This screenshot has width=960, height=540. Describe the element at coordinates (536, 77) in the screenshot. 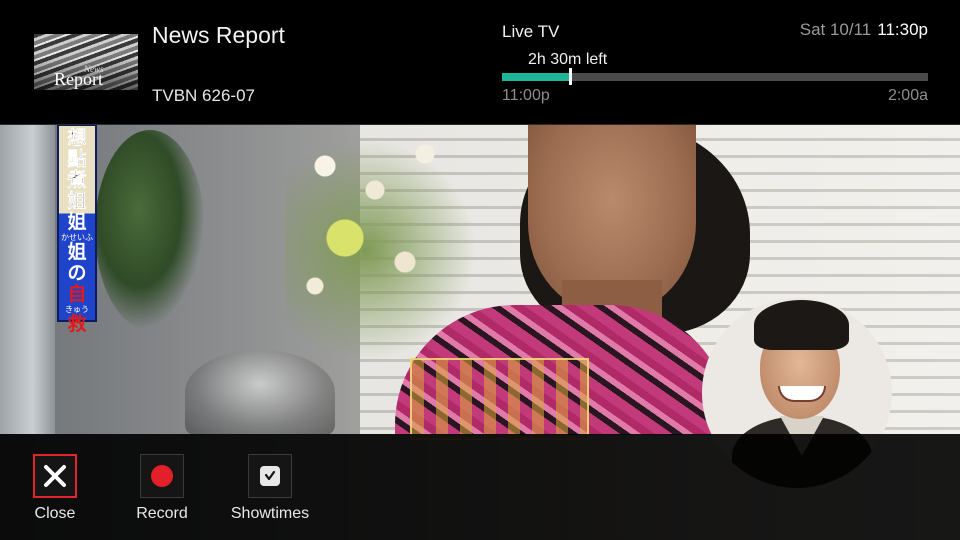

I see `progress-fill` at that location.